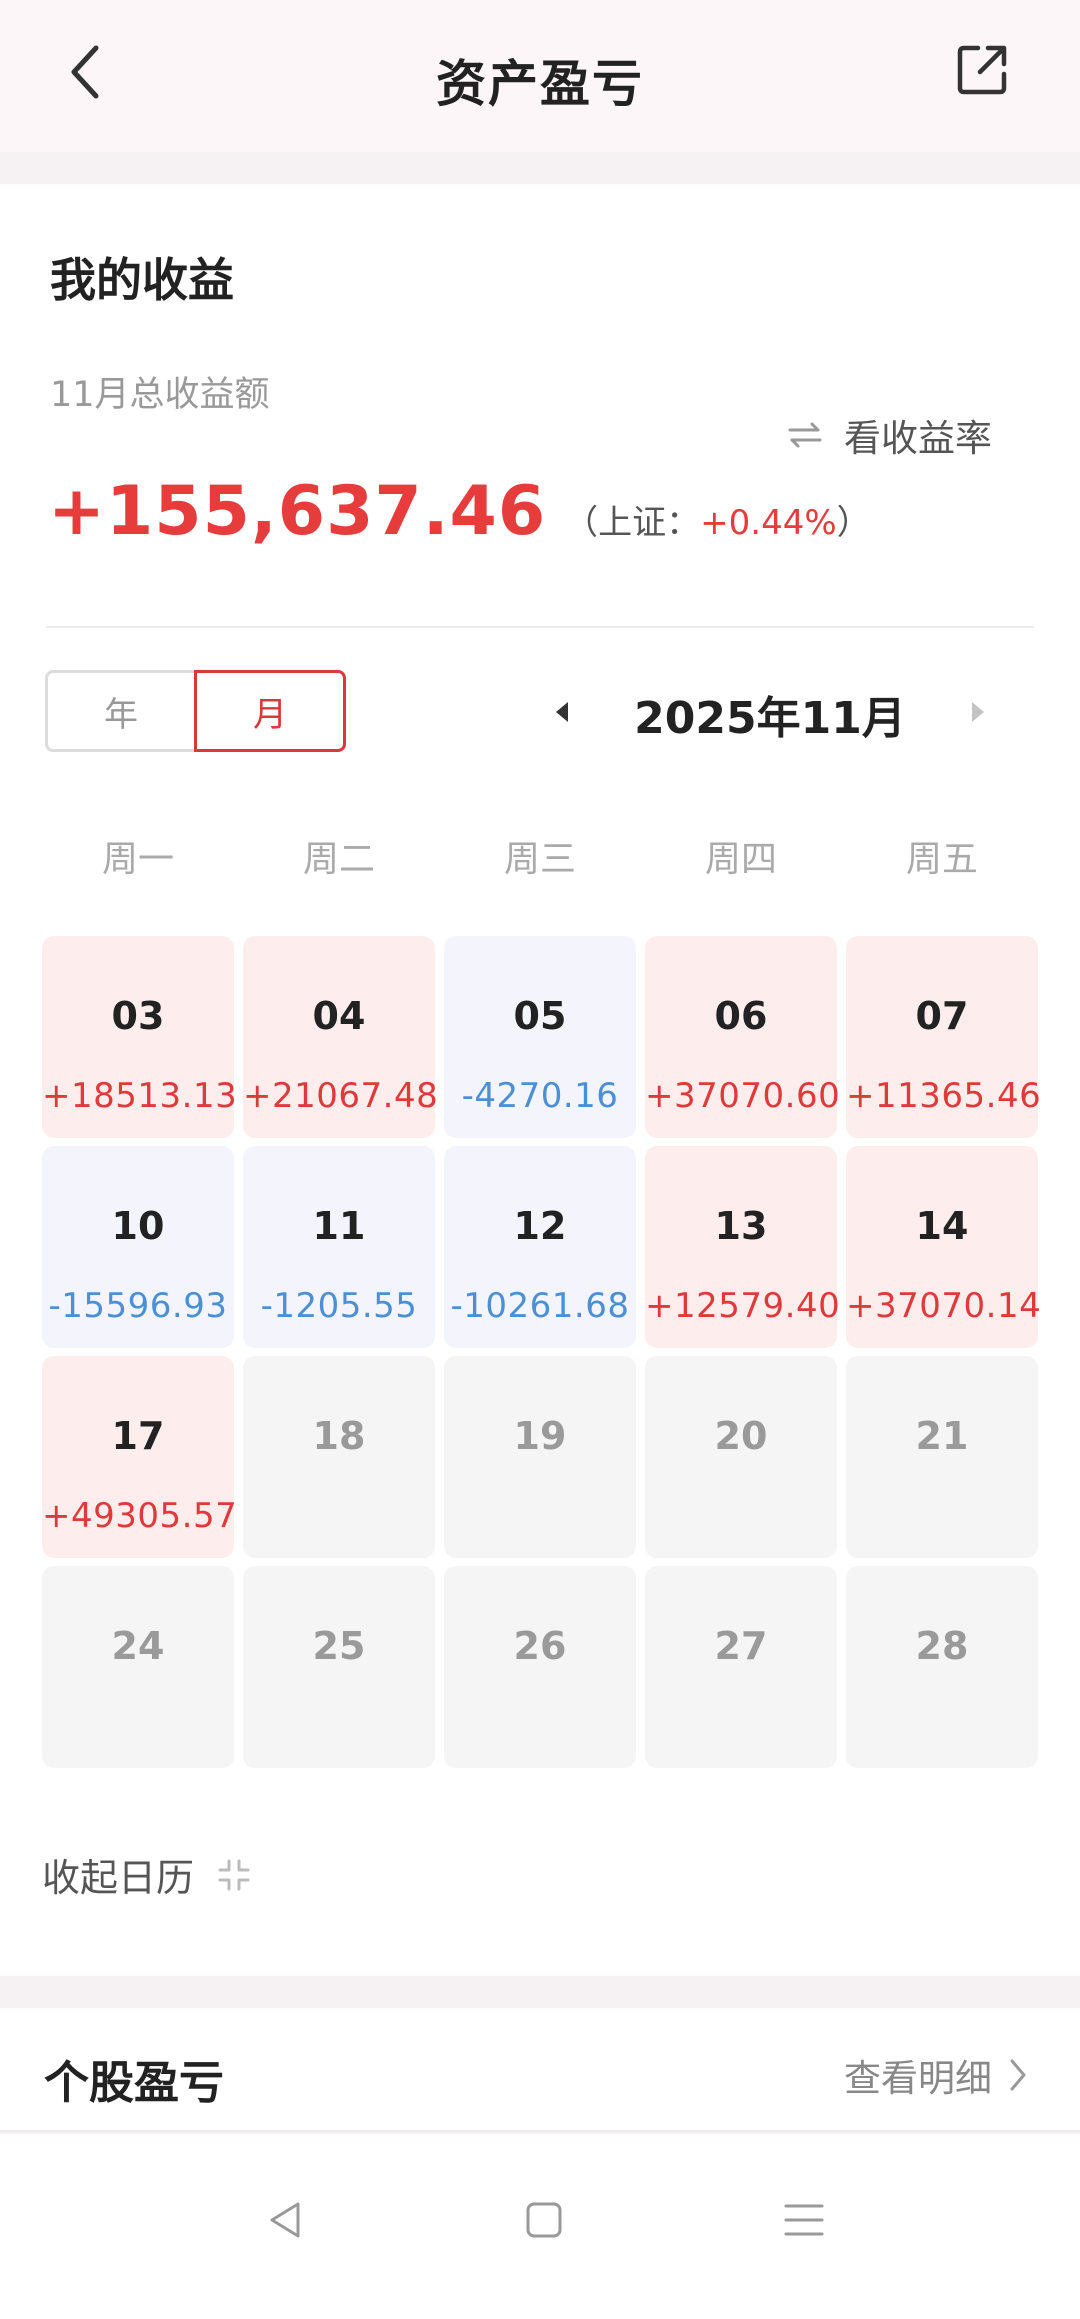 The image size is (1080, 2319). I want to click on day-number: 11, so click(339, 1226).